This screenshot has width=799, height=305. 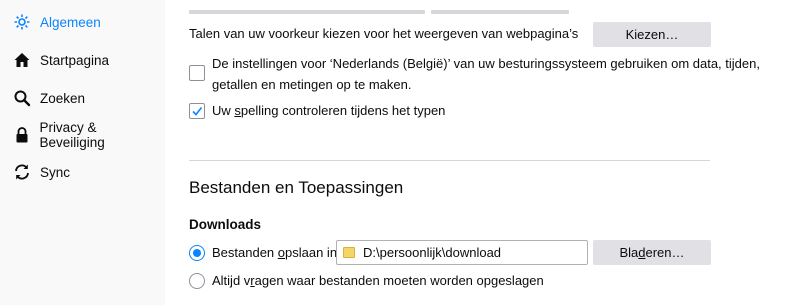 What do you see at coordinates (225, 224) in the screenshot?
I see `downloads-heading: Downloads` at bounding box center [225, 224].